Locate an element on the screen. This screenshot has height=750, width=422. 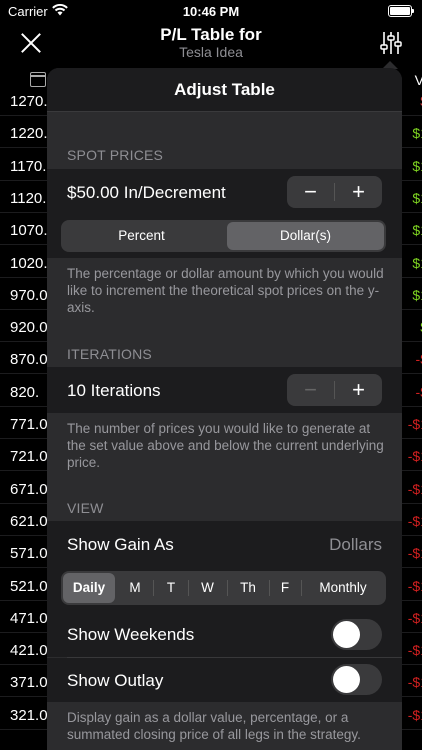
decrement-button: − is located at coordinates (310, 192).